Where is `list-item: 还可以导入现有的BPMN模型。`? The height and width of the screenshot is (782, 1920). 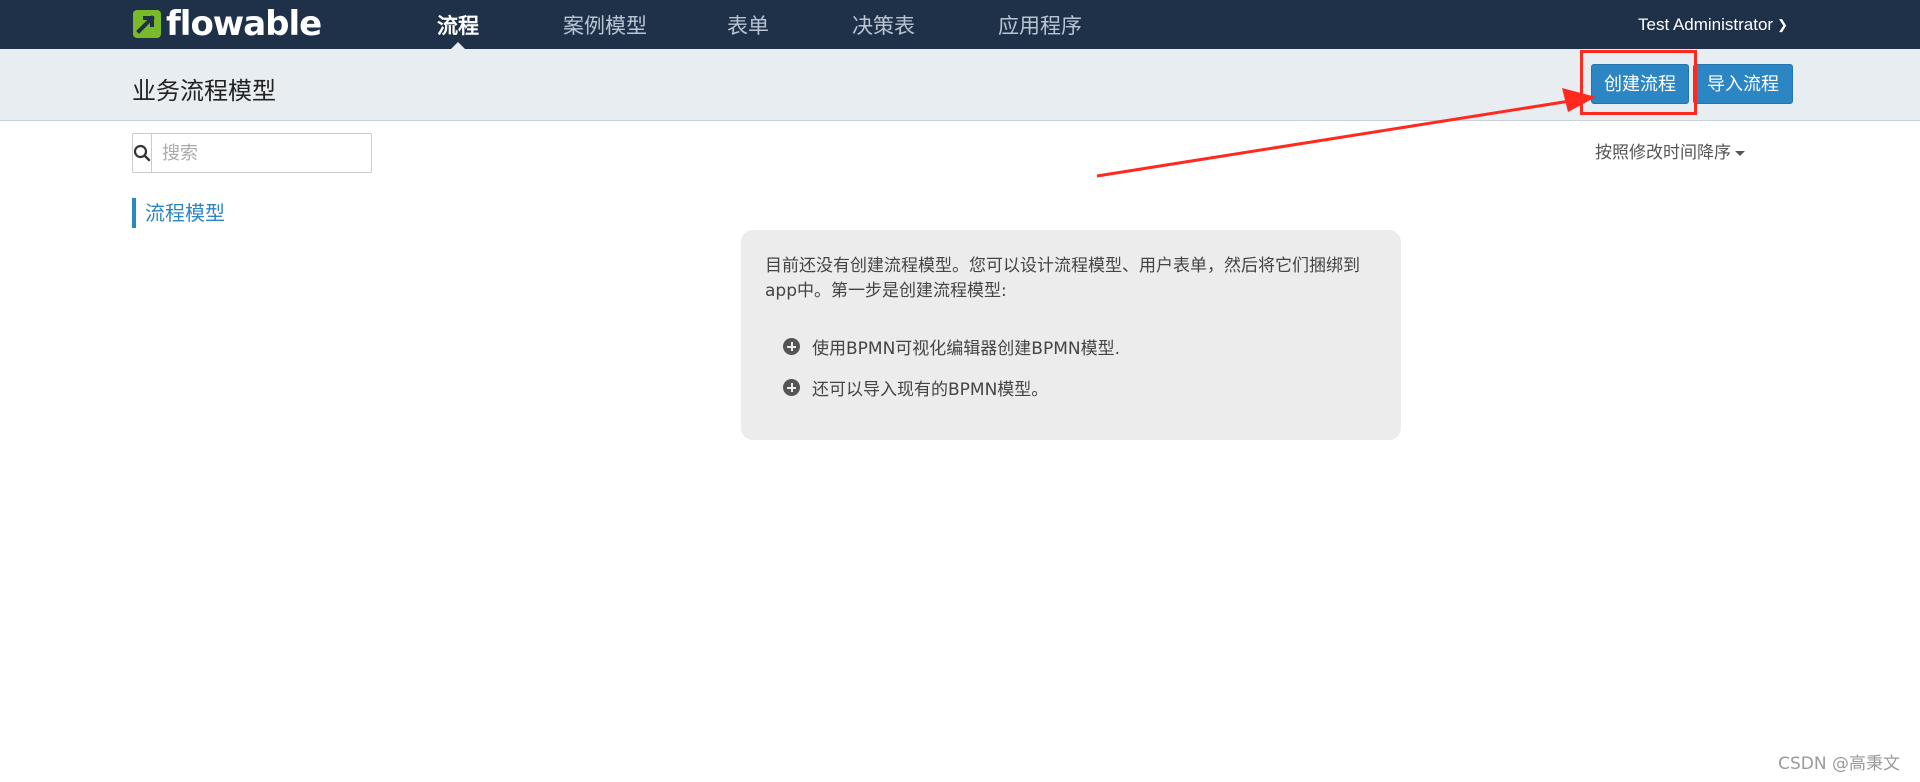
list-item: 还可以导入现有的BPMN模型。 is located at coordinates (1071, 387).